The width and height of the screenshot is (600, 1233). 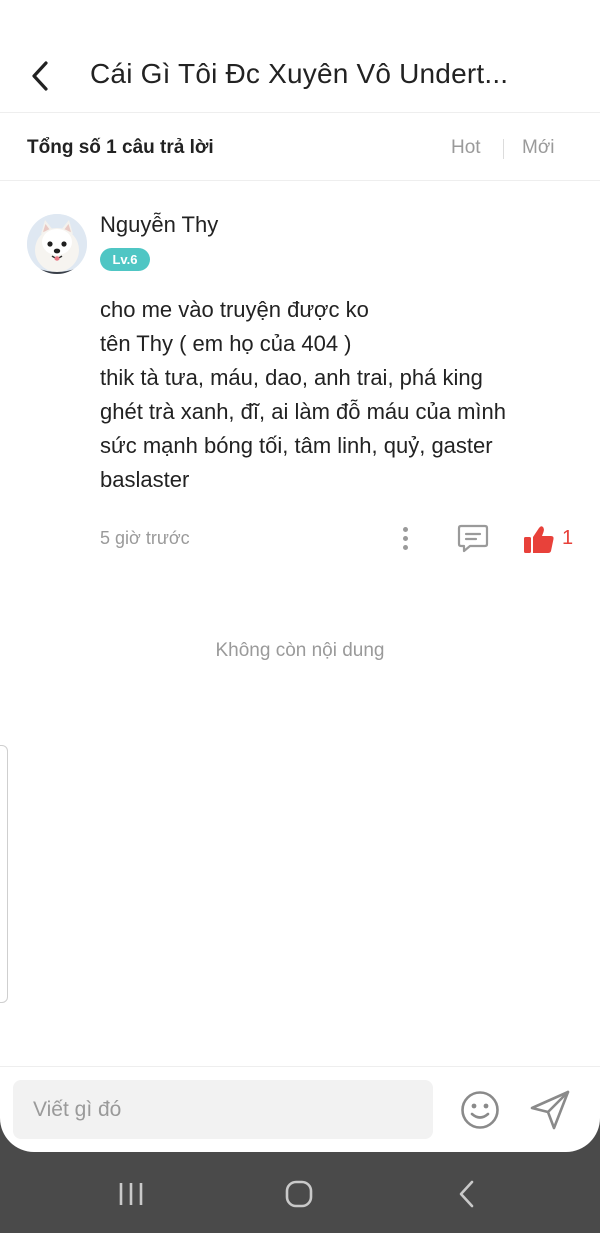 What do you see at coordinates (405, 529) in the screenshot?
I see `more-vertical-icon` at bounding box center [405, 529].